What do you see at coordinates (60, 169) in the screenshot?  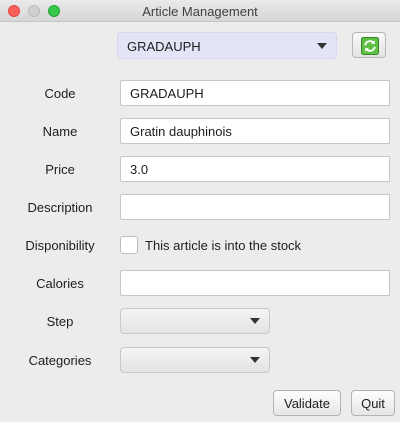 I see `price-label: Price` at bounding box center [60, 169].